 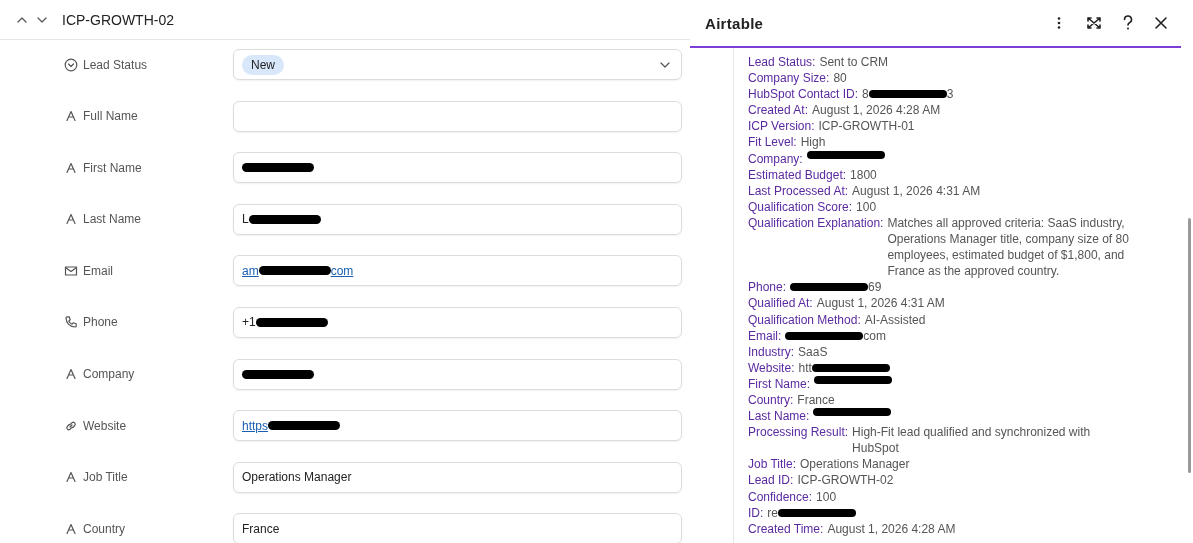 What do you see at coordinates (457, 426) in the screenshot?
I see `input-field: https` at bounding box center [457, 426].